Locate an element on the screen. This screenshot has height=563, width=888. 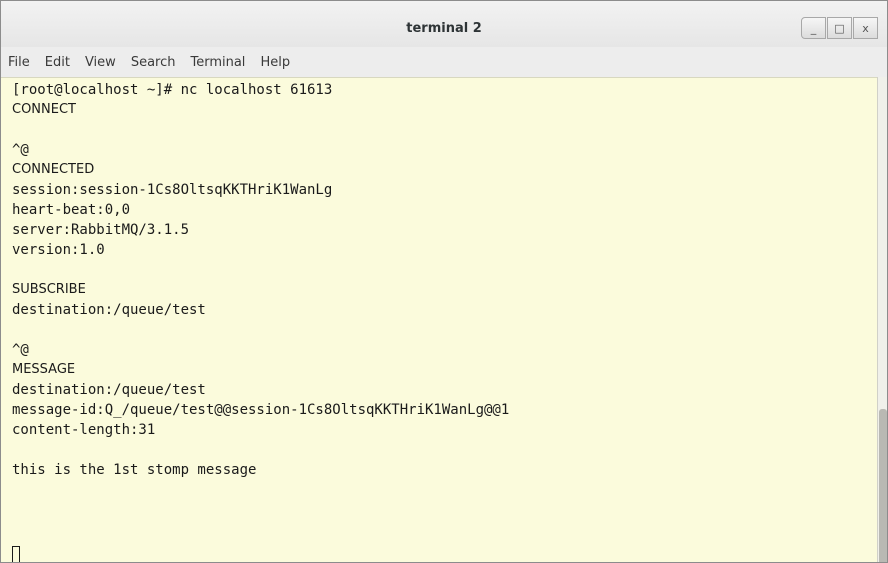
terminal-line: CONNECTED is located at coordinates (53, 169).